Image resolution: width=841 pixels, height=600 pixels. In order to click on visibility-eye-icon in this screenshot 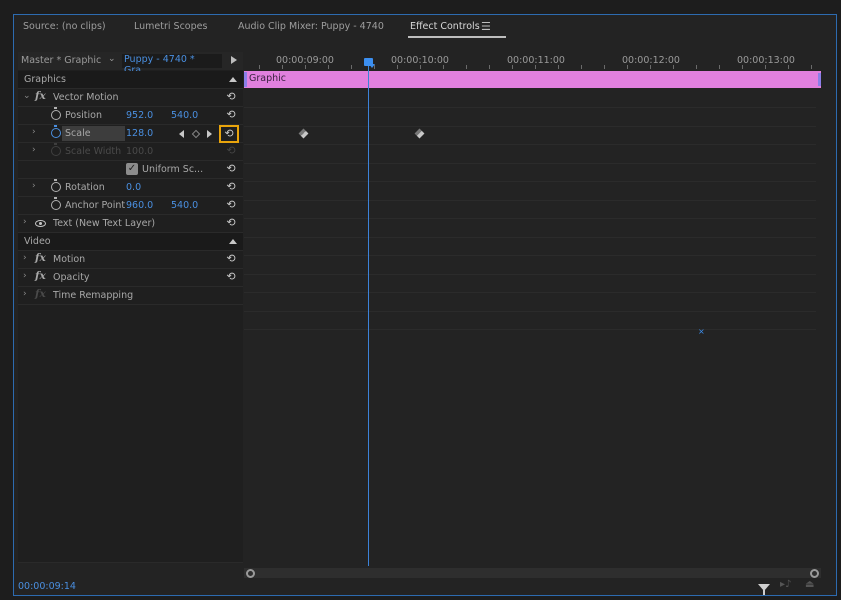, I will do `click(40, 223)`.